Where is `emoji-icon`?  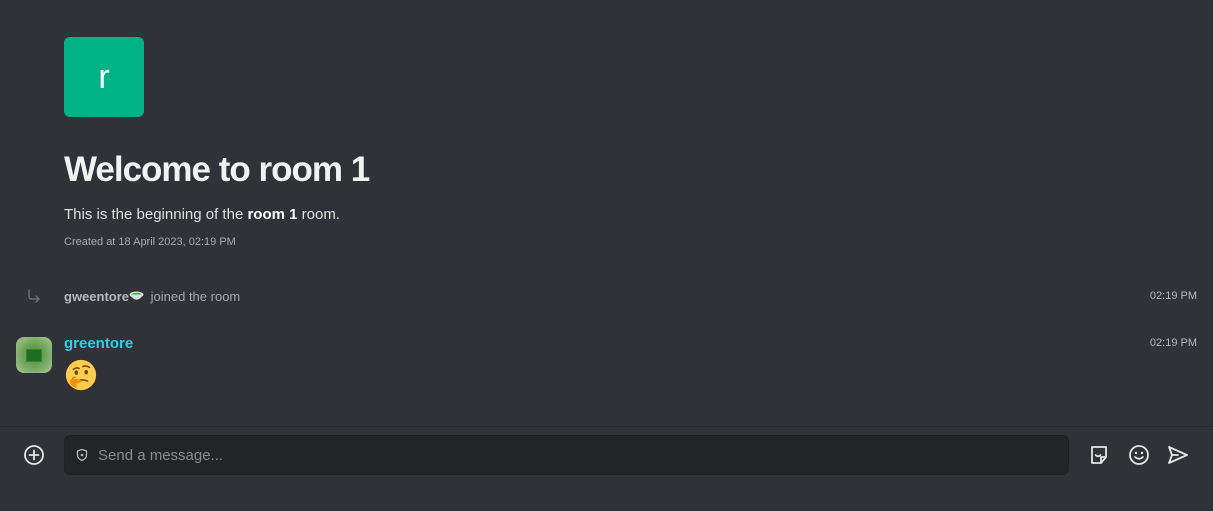
emoji-icon is located at coordinates (1139, 455).